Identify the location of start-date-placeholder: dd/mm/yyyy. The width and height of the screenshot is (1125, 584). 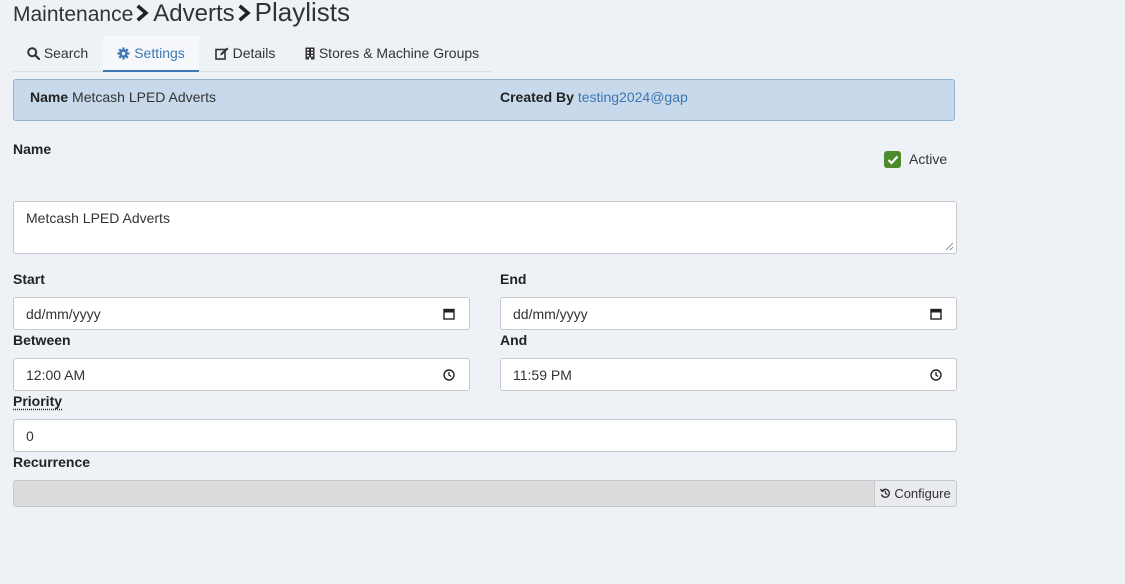
(63, 313).